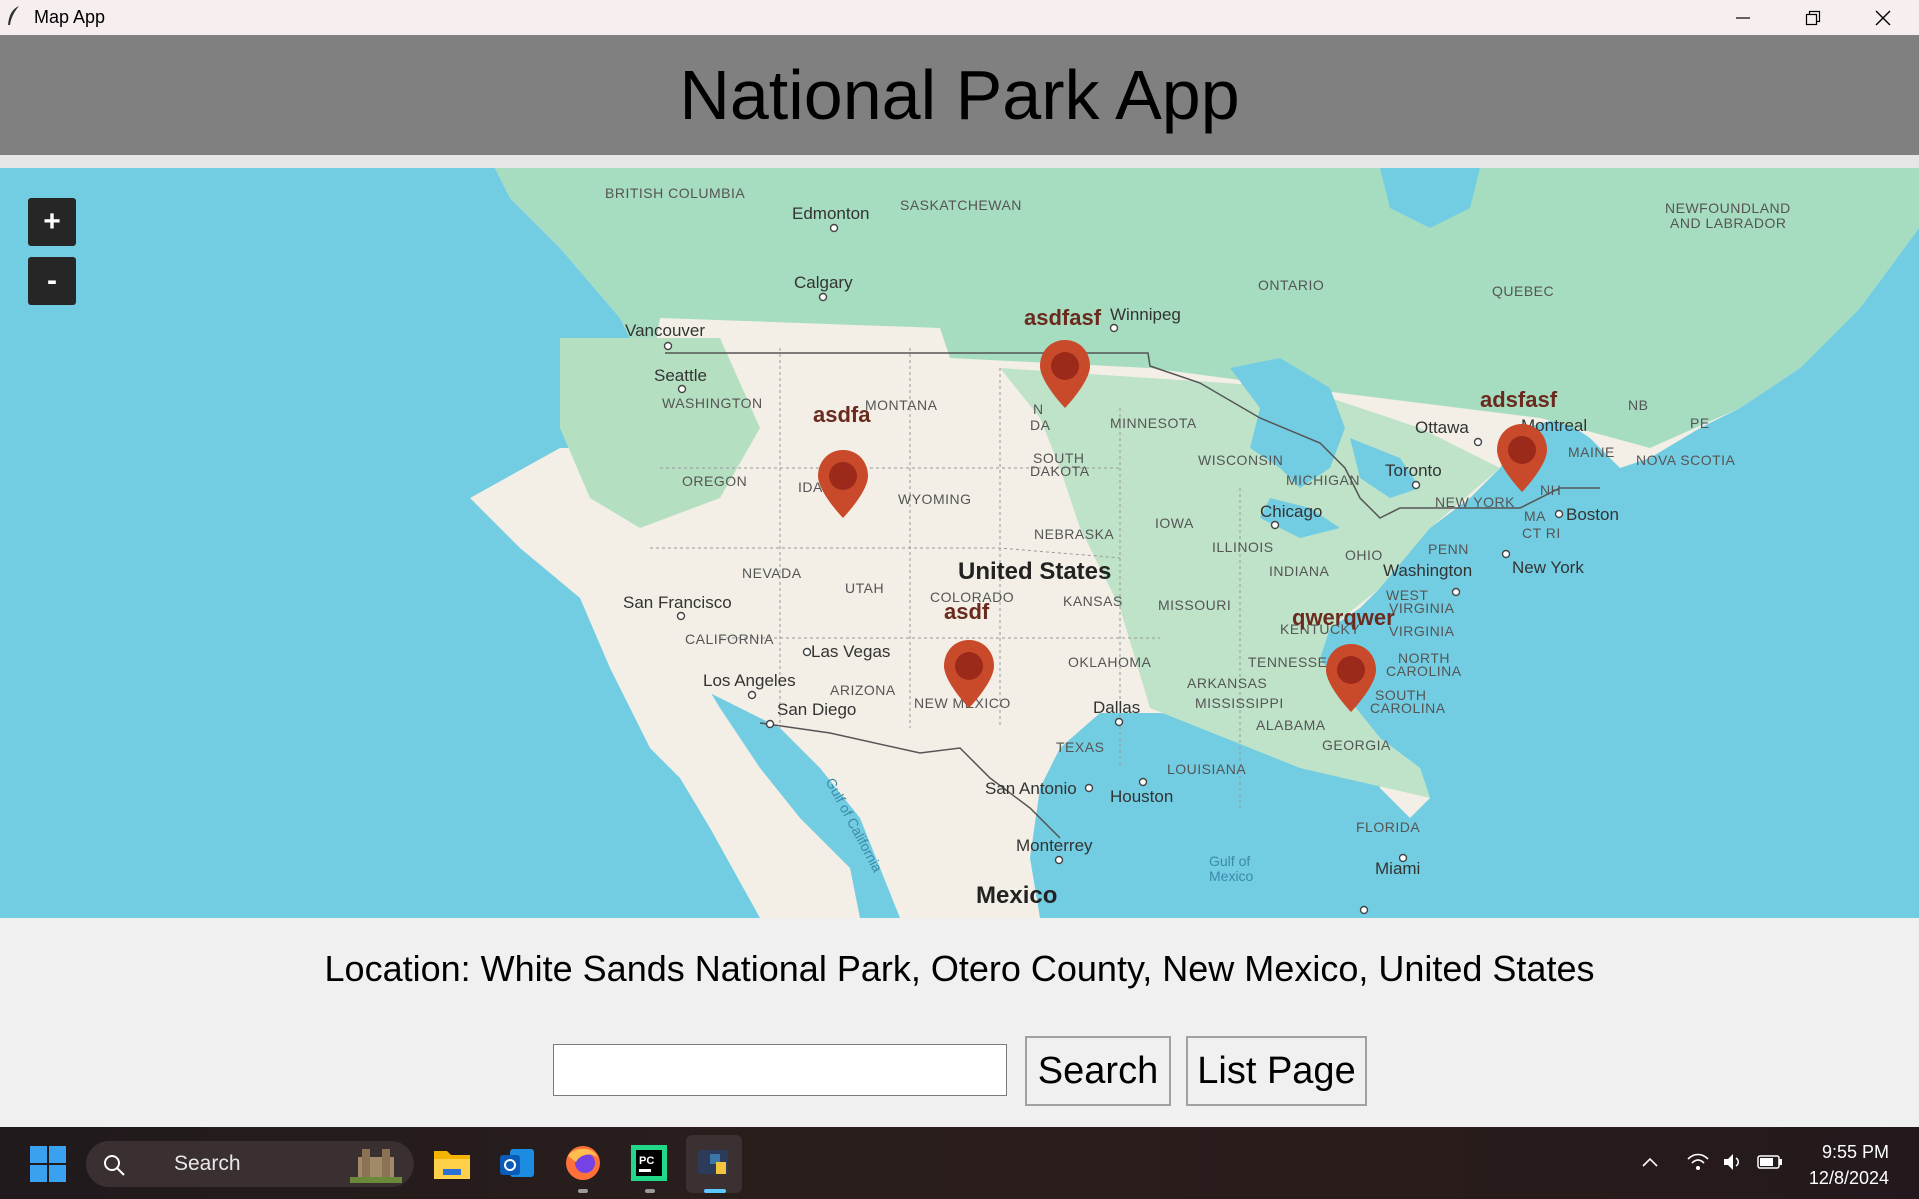  What do you see at coordinates (1206, 769) in the screenshot?
I see `map-label-louisiana: LOUISIANA` at bounding box center [1206, 769].